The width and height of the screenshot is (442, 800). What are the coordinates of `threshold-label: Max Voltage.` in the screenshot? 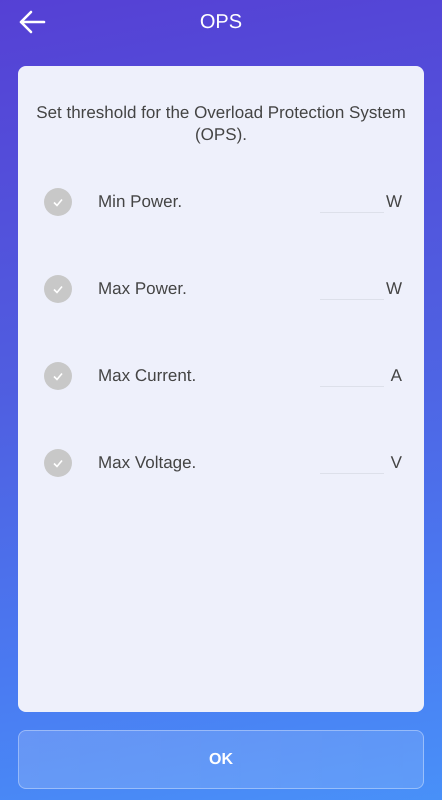 It's located at (148, 462).